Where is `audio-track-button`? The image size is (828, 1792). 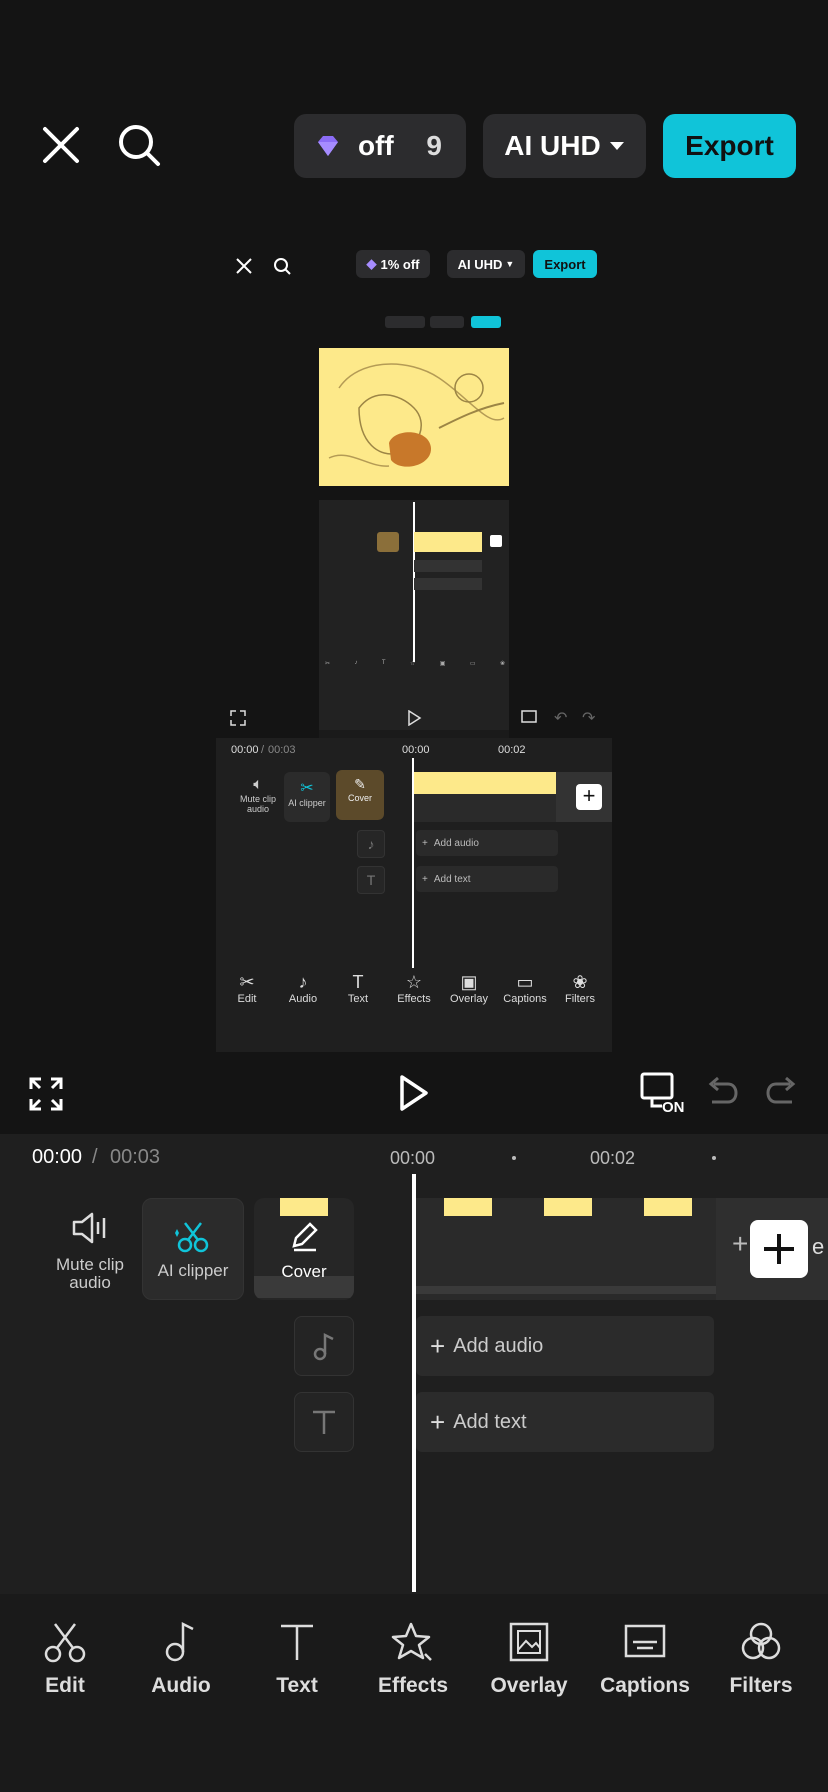
audio-track-button is located at coordinates (324, 1346).